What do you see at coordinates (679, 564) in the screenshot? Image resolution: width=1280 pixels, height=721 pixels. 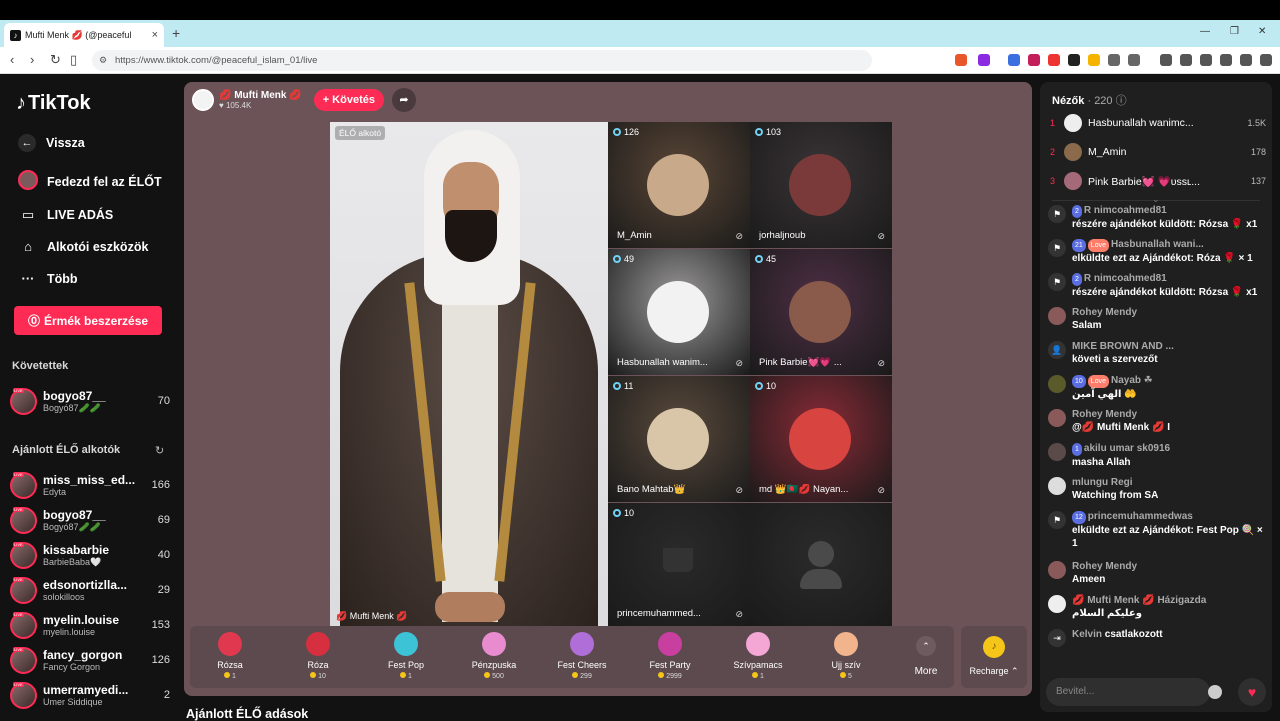 I see `guest-tile: 10 princemuhammed... ⊘` at bounding box center [679, 564].